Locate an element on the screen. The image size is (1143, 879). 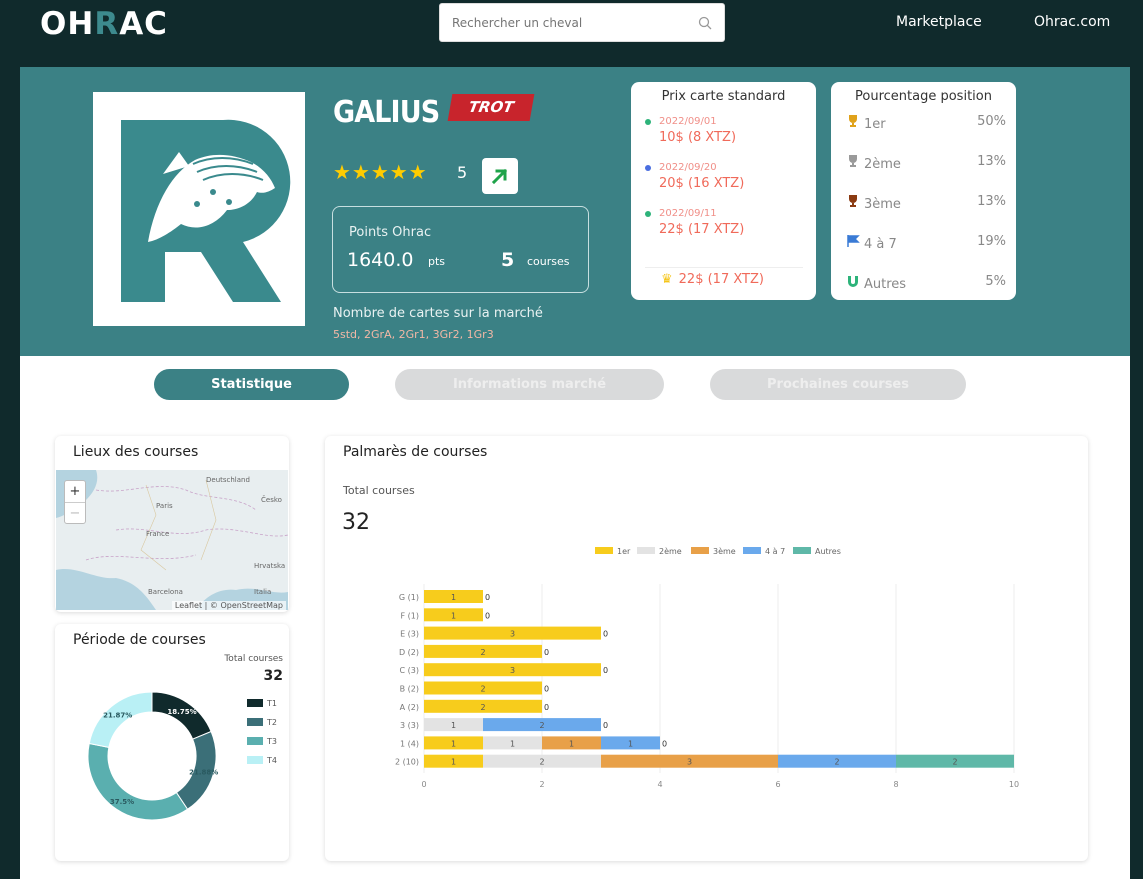
crown-icon: ♛ is located at coordinates (667, 279).